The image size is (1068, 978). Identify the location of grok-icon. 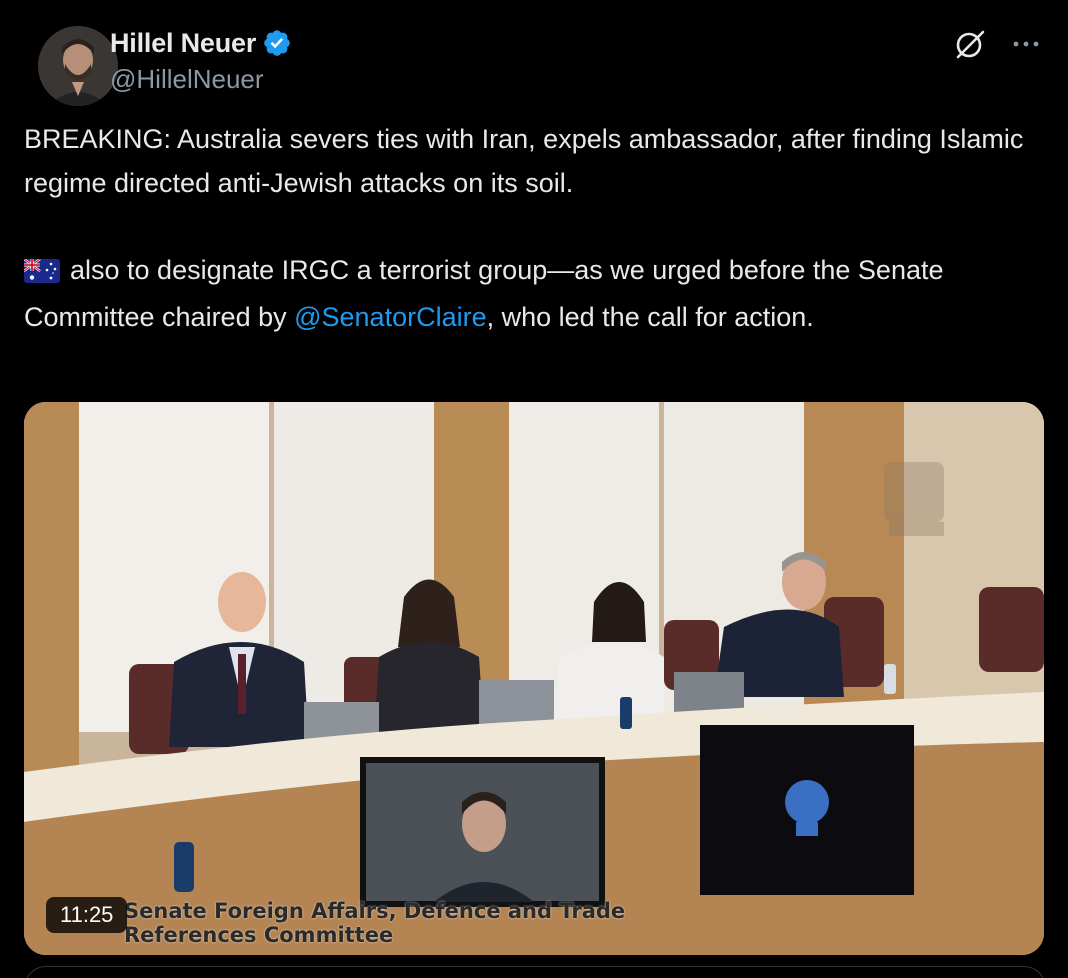
(970, 44).